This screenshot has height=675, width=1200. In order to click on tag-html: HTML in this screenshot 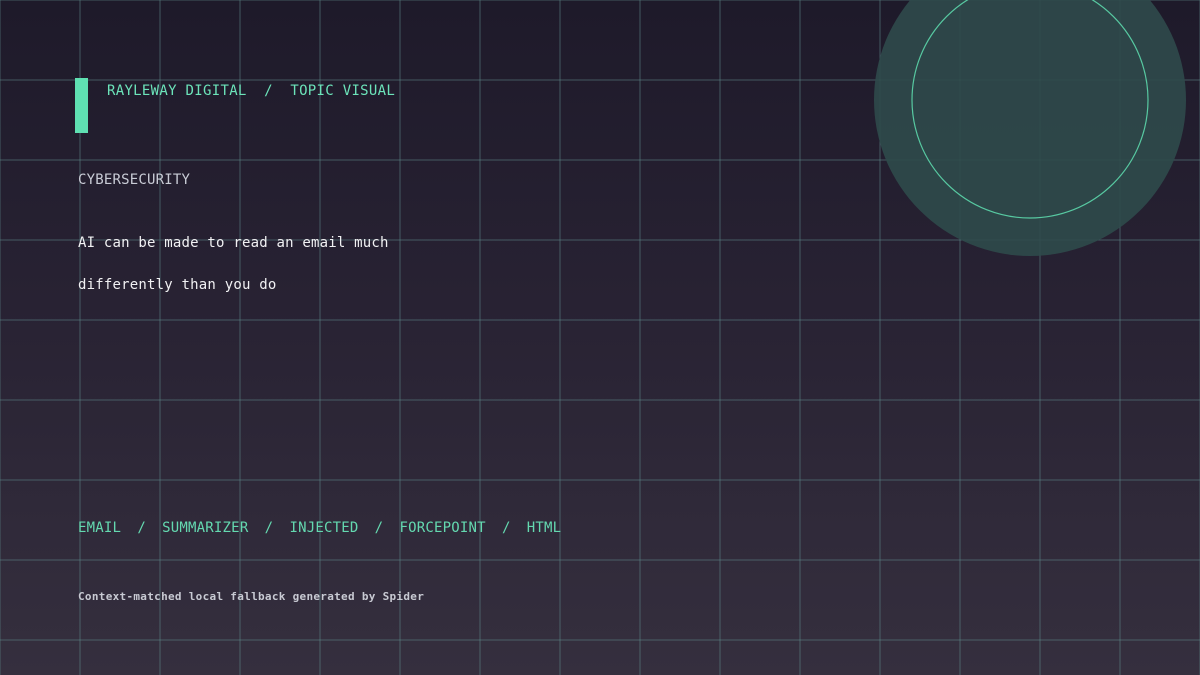, I will do `click(544, 528)`.